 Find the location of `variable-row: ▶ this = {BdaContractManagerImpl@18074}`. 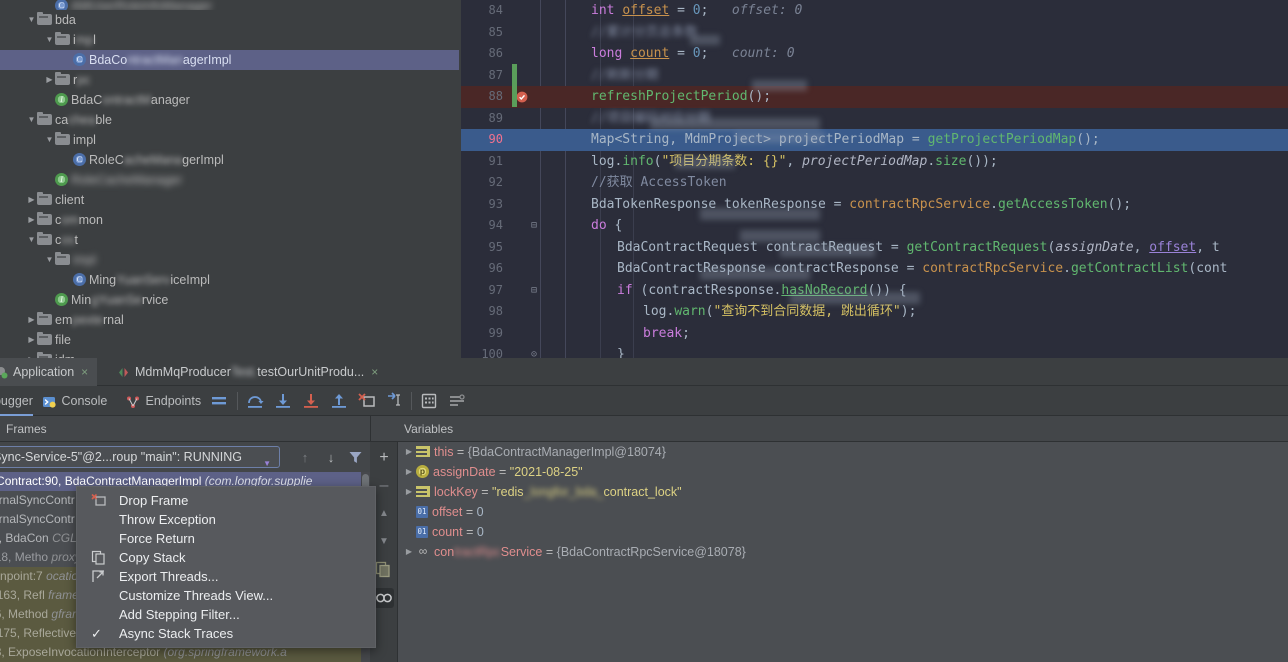

variable-row: ▶ this = {BdaContractManagerImpl@18074} is located at coordinates (843, 452).